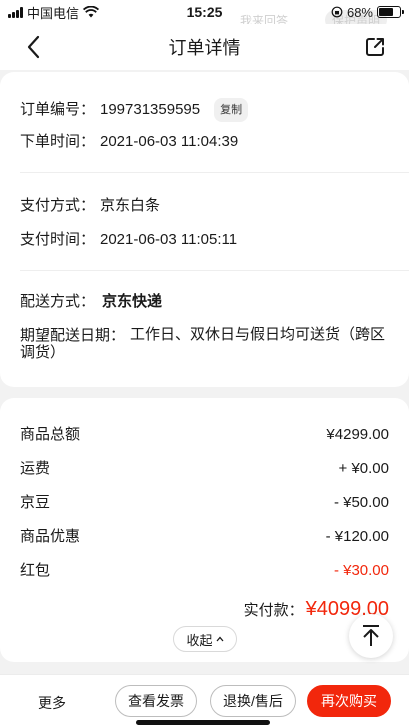 This screenshot has width=409, height=728. I want to click on actual-payment-label: 实付款：, so click(273, 610).